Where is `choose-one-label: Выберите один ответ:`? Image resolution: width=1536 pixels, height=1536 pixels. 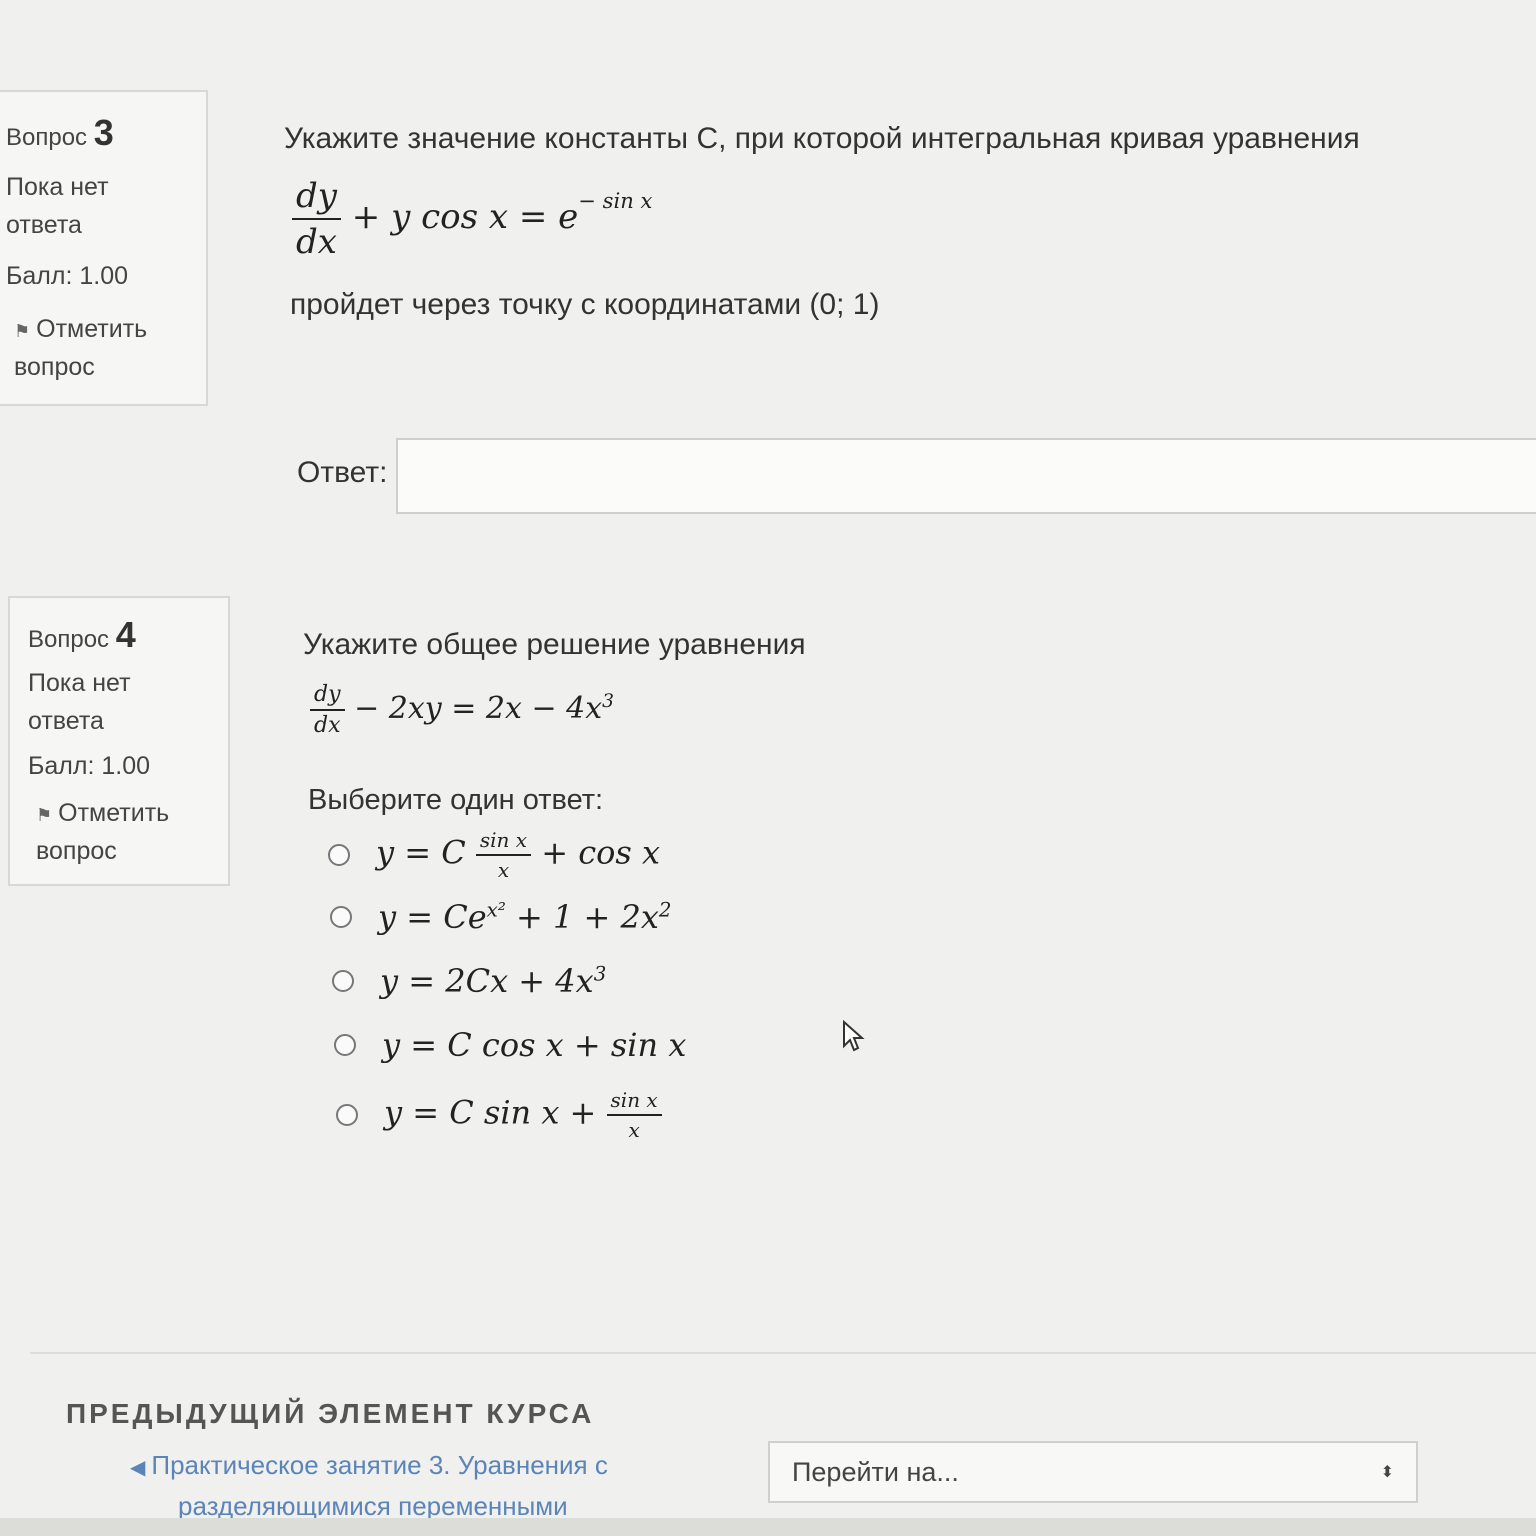
choose-one-label: Выберите один ответ: is located at coordinates (456, 800).